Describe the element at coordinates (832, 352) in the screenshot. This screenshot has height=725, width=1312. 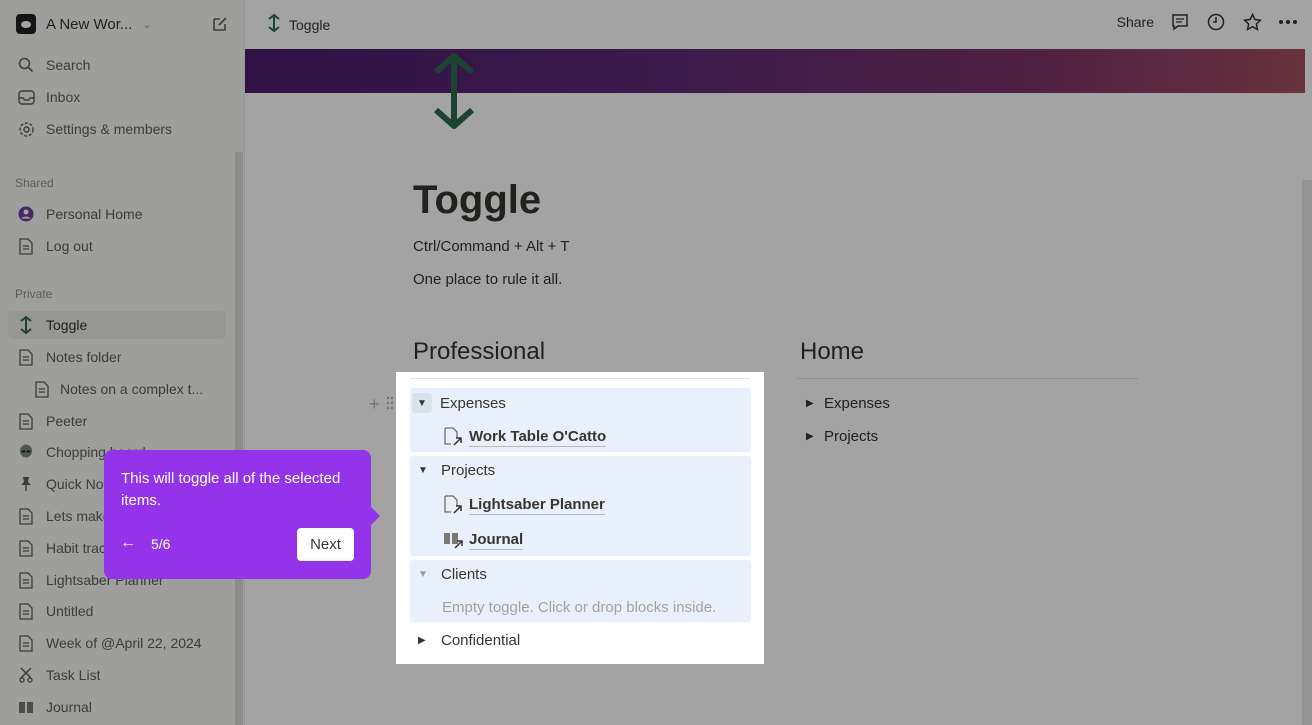
I see `heading-home: Home` at that location.